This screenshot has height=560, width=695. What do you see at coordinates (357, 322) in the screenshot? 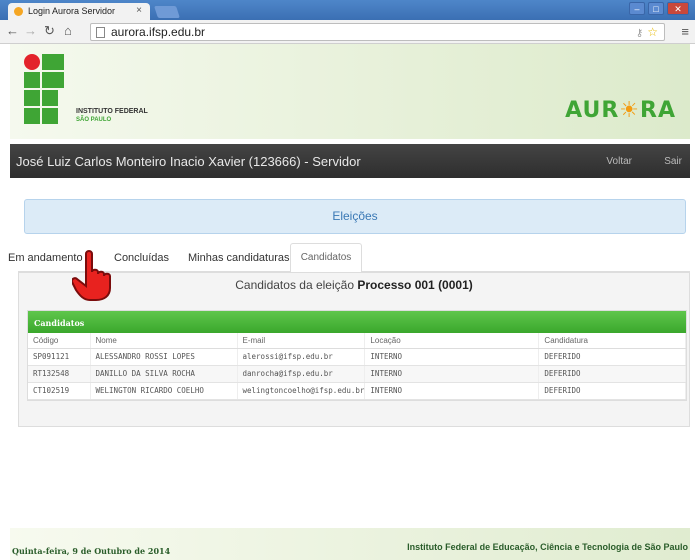
I see `table-heading: Candidatos` at bounding box center [357, 322].